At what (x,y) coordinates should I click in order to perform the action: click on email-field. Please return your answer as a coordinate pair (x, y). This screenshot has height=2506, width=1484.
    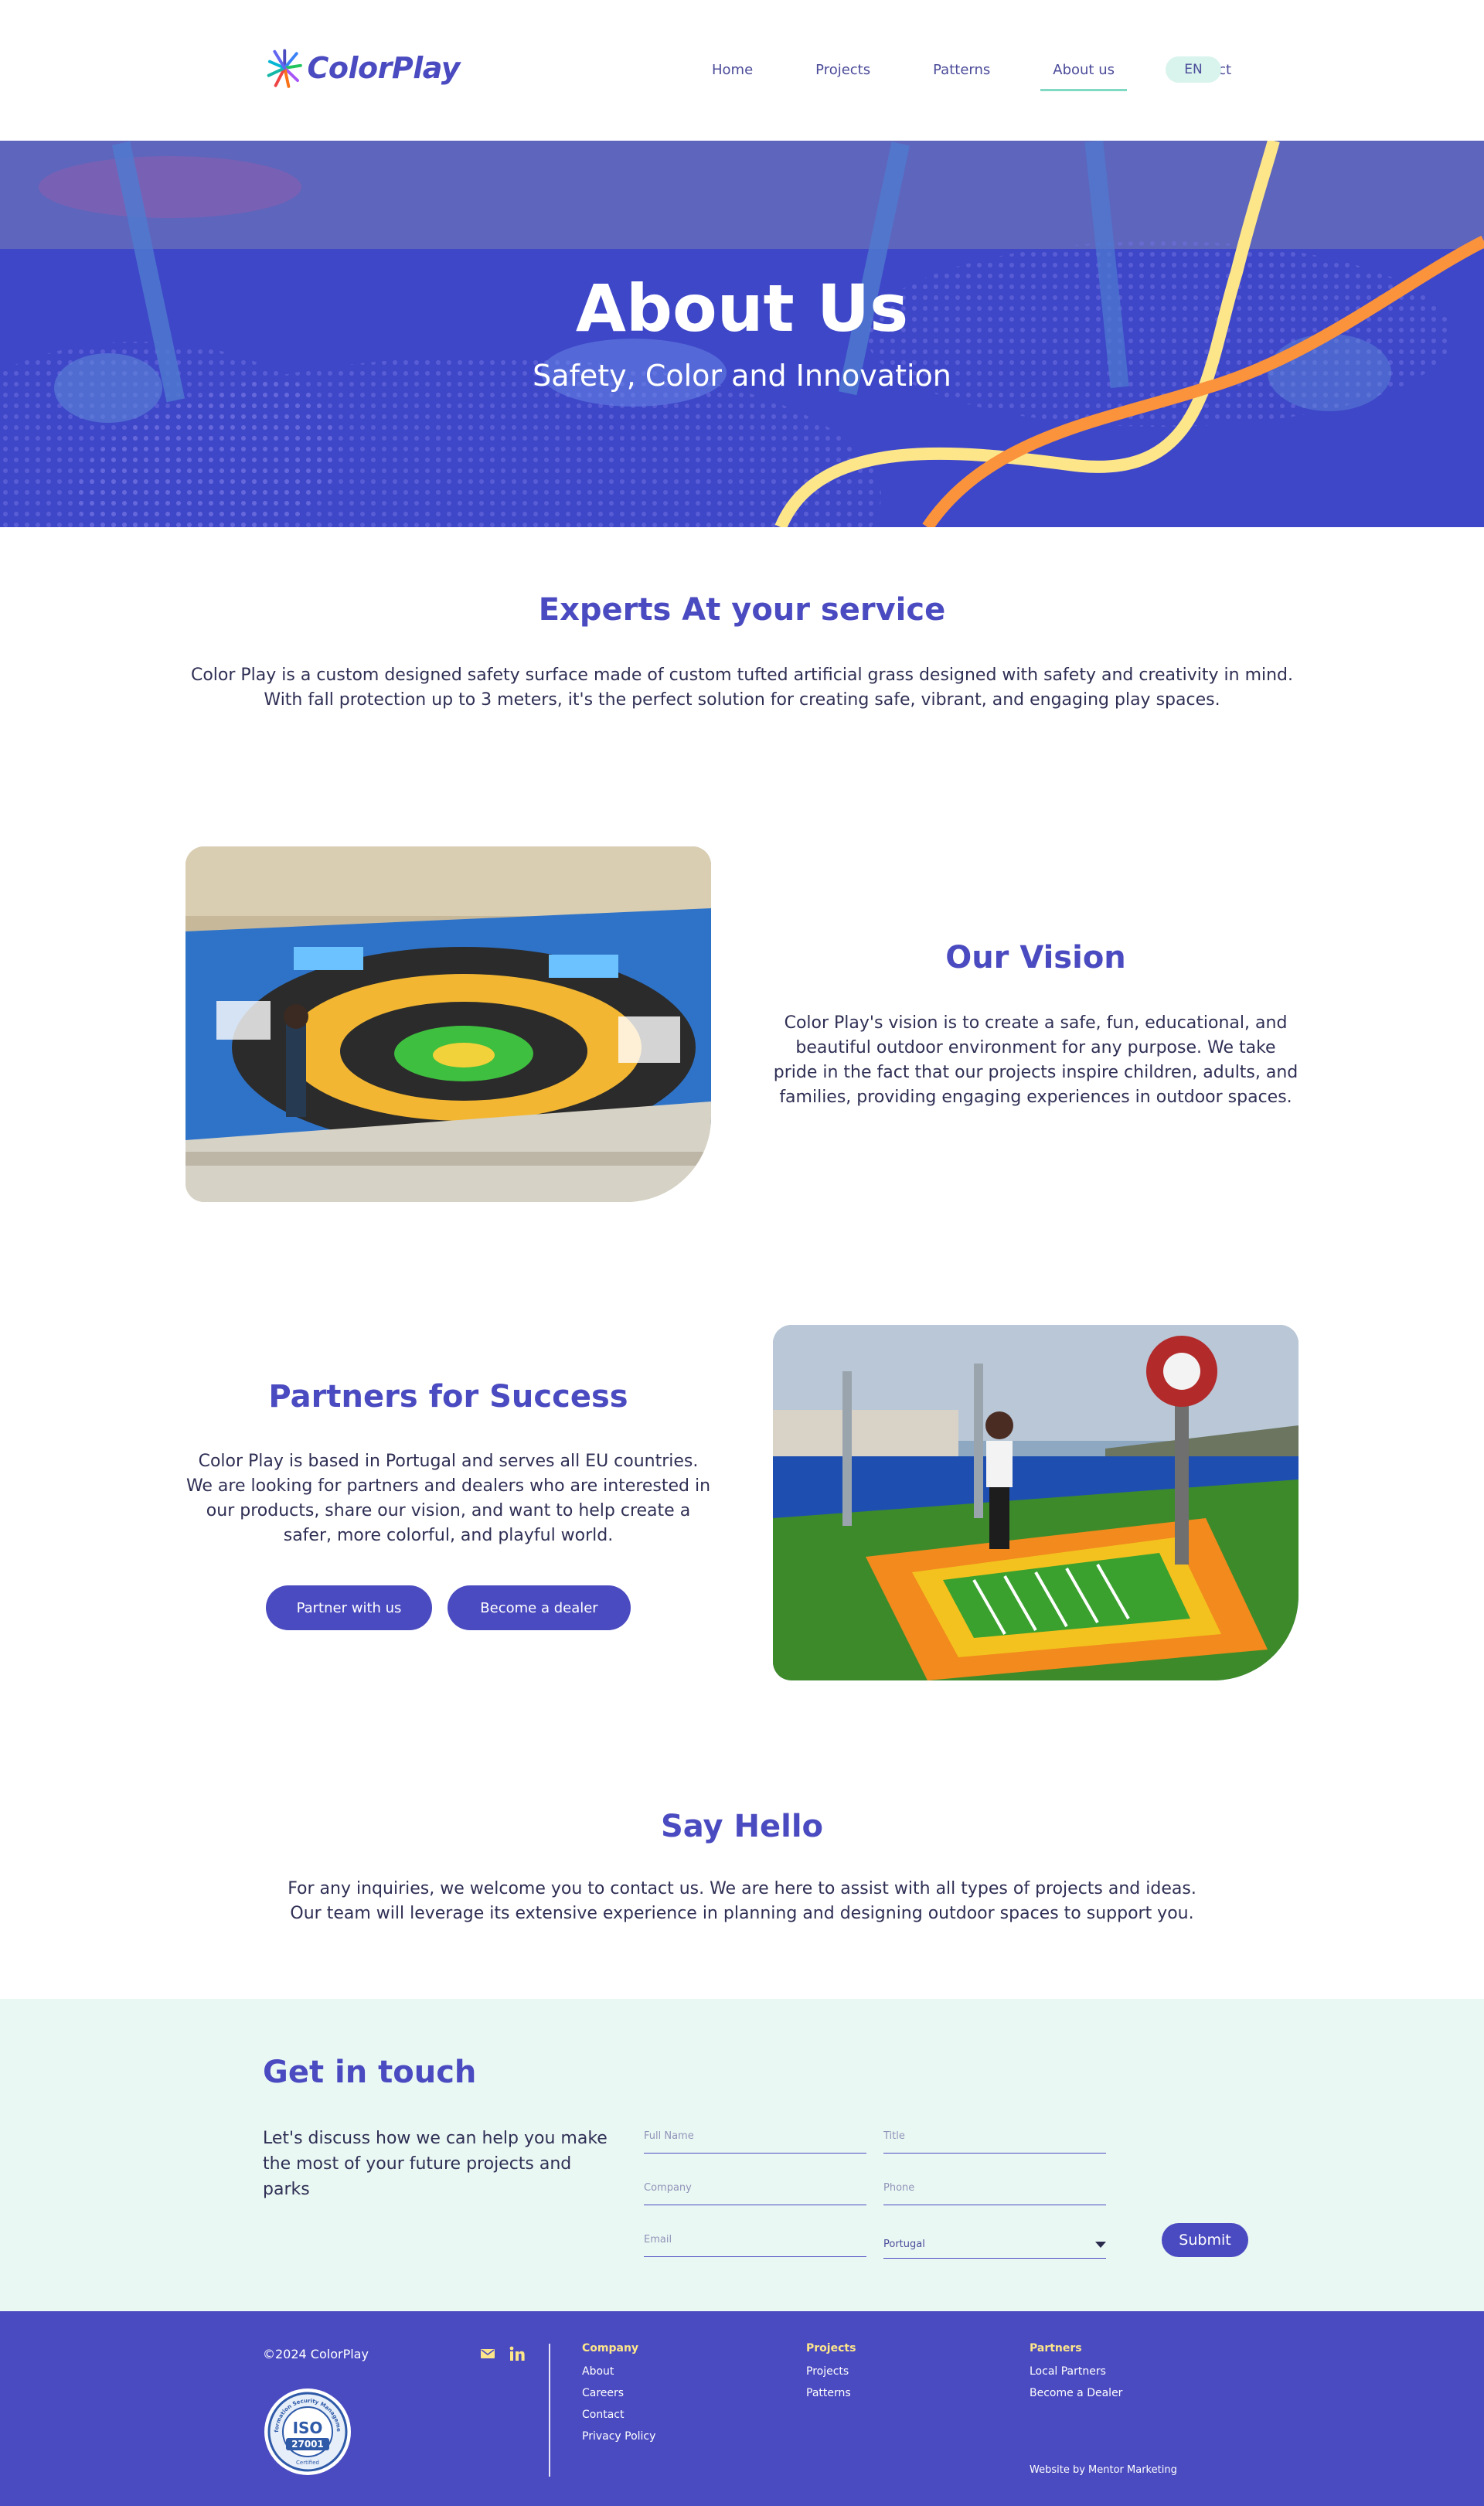
    Looking at the image, I should click on (755, 2240).